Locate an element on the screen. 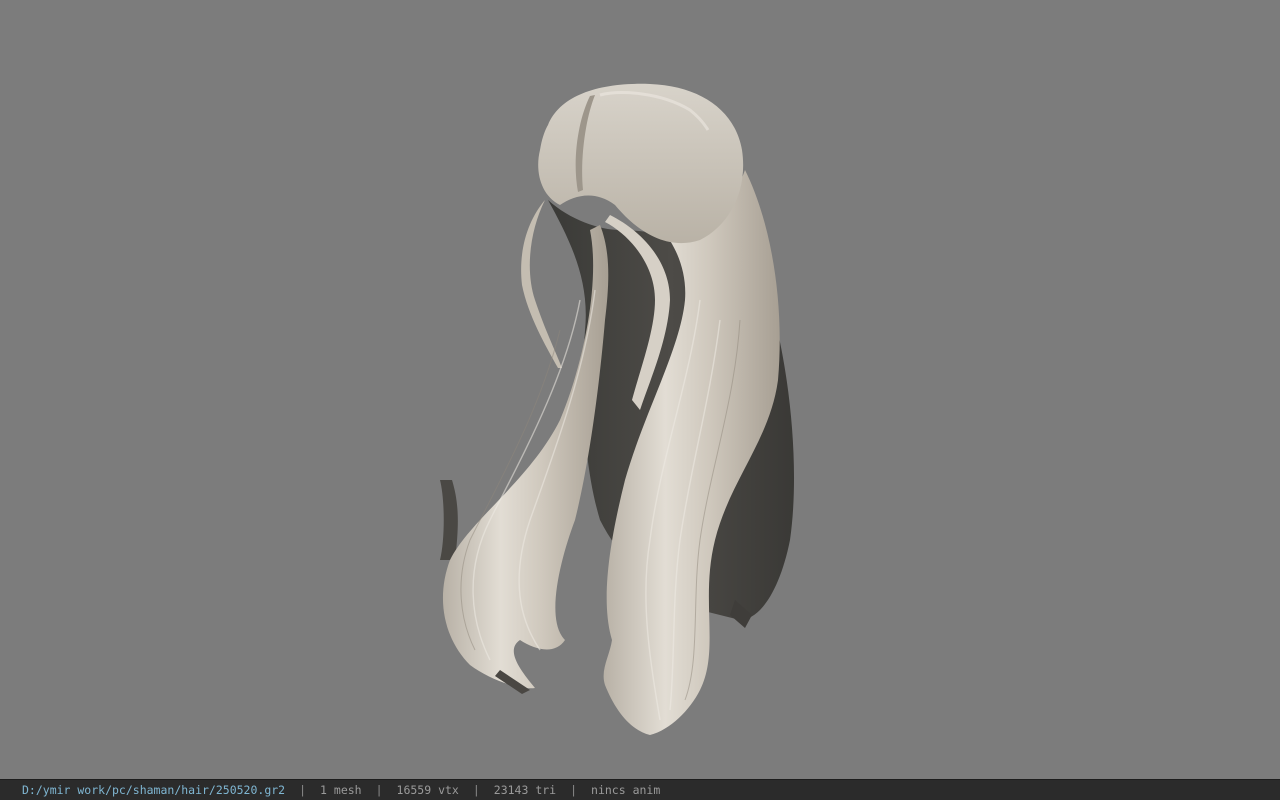  animation-status: nincs anim is located at coordinates (626, 790).